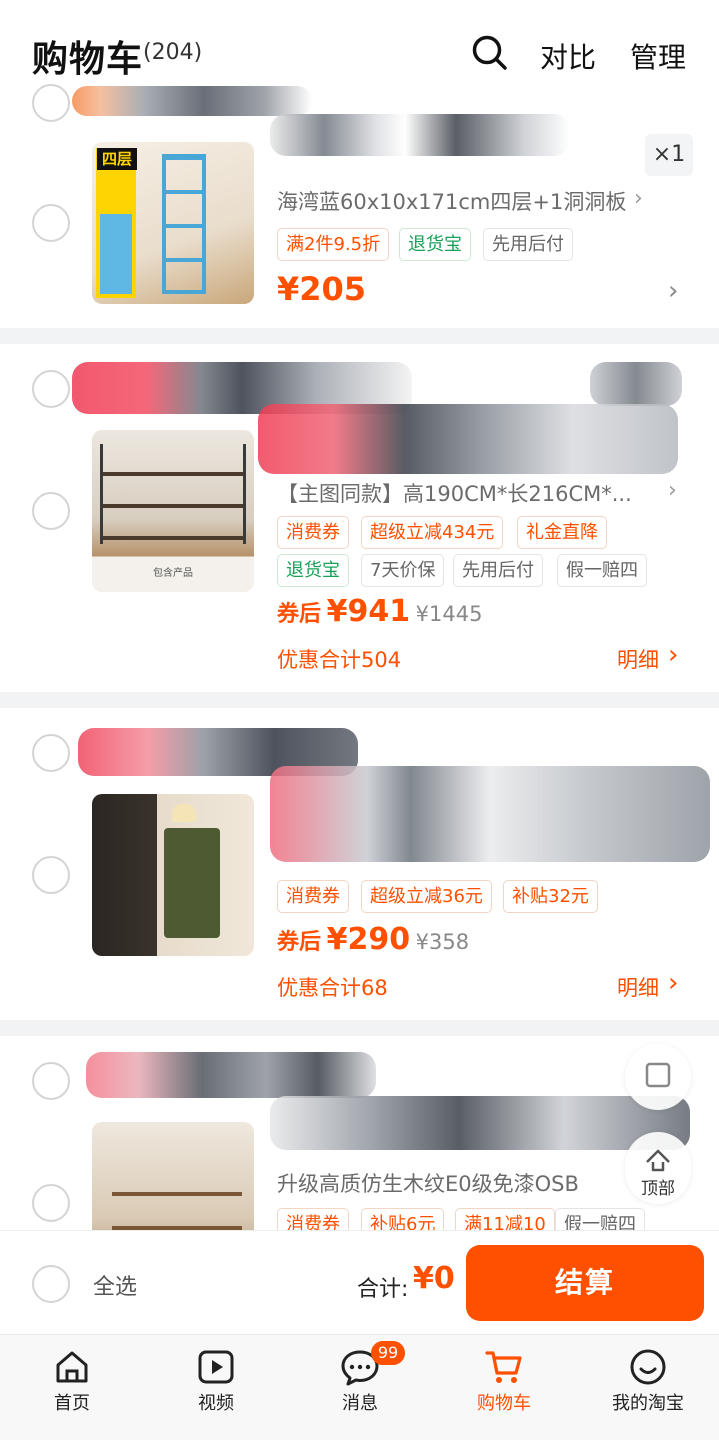 Image resolution: width=719 pixels, height=1440 pixels. I want to click on price: ¥205, so click(322, 289).